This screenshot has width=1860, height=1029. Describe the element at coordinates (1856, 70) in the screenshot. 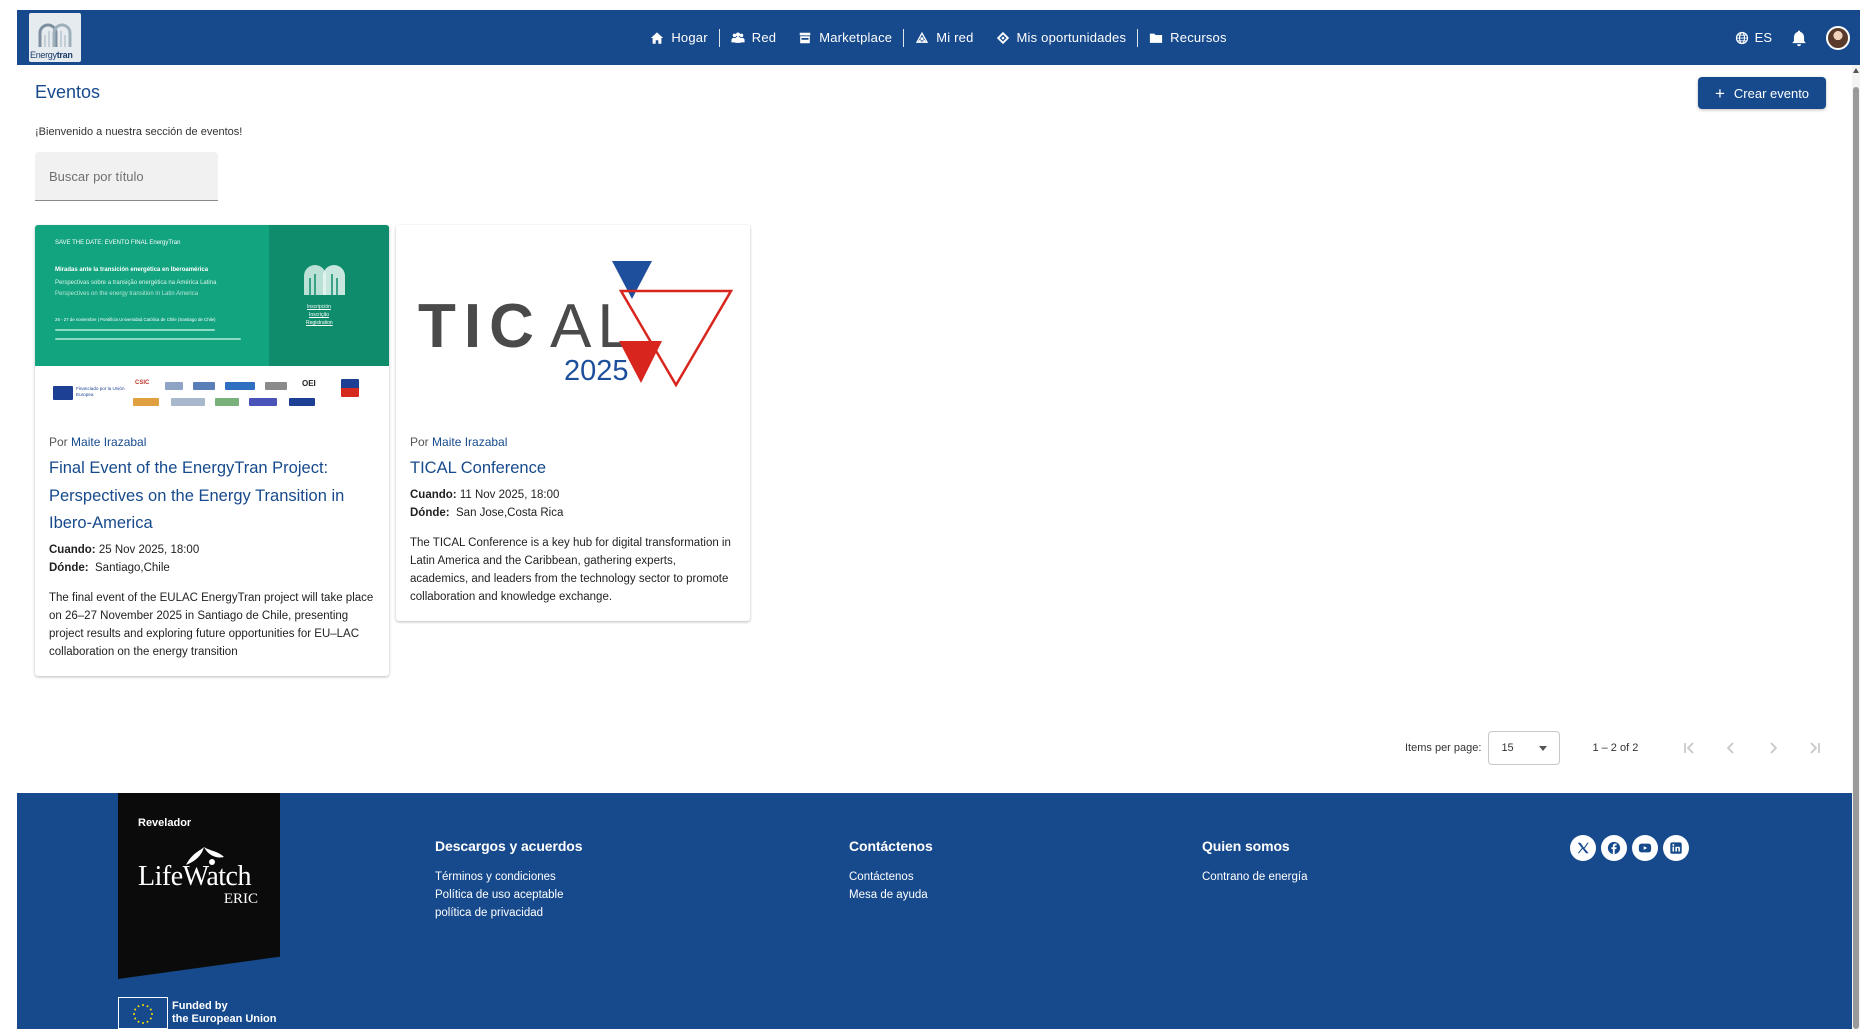

I see `scroll-up-icon` at that location.